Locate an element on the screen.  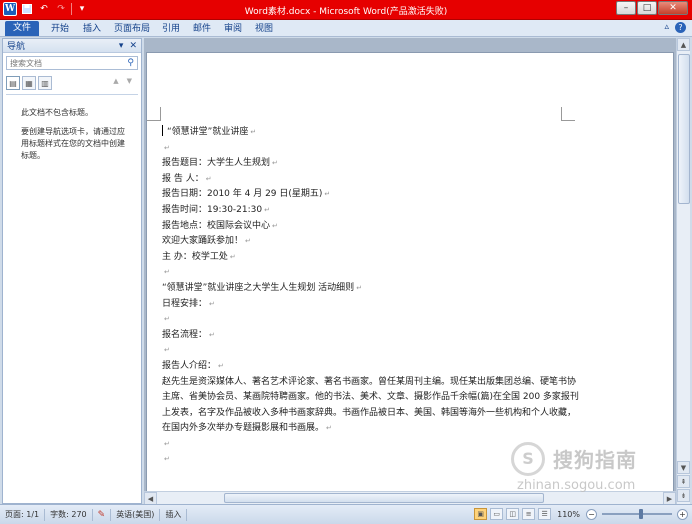
zoom-in-icon: + is located at coordinates (682, 514).